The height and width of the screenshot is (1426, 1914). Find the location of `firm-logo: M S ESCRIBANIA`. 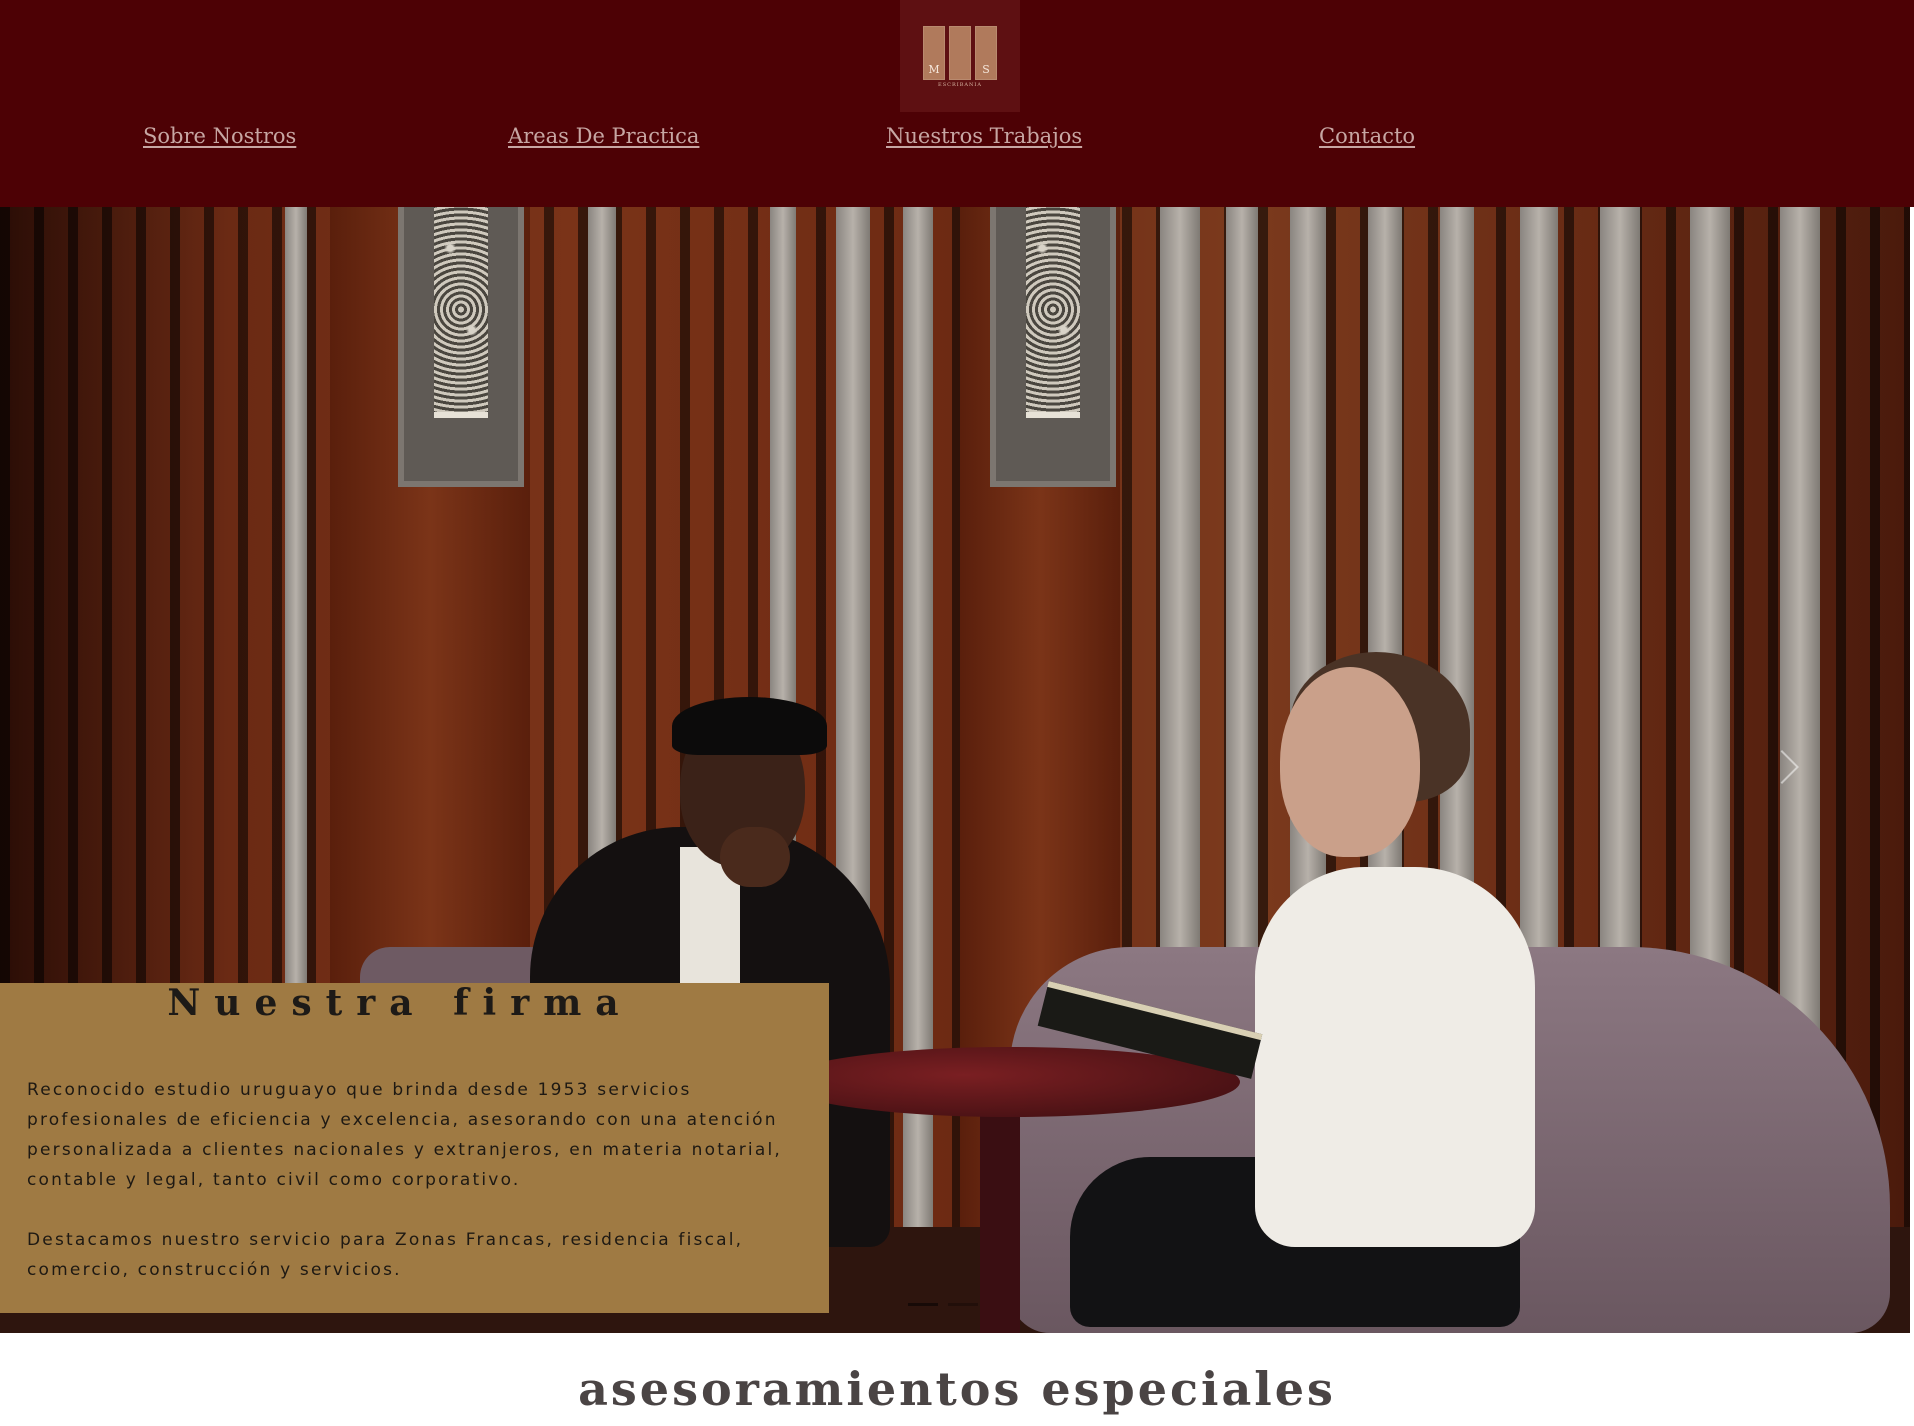

firm-logo: M S ESCRIBANIA is located at coordinates (960, 56).